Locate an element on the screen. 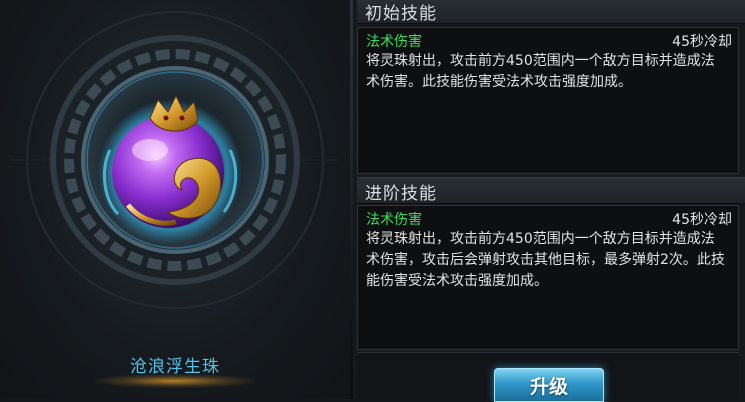 The image size is (745, 402). upgrade-button-label: 升级 is located at coordinates (548, 387).